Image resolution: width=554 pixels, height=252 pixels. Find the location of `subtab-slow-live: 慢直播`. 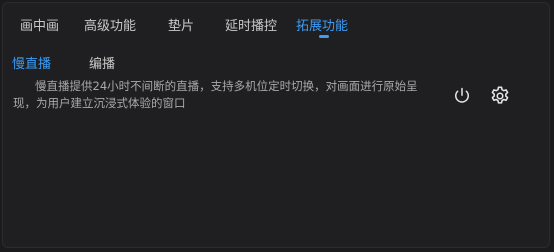

subtab-slow-live: 慢直播 is located at coordinates (31, 62).